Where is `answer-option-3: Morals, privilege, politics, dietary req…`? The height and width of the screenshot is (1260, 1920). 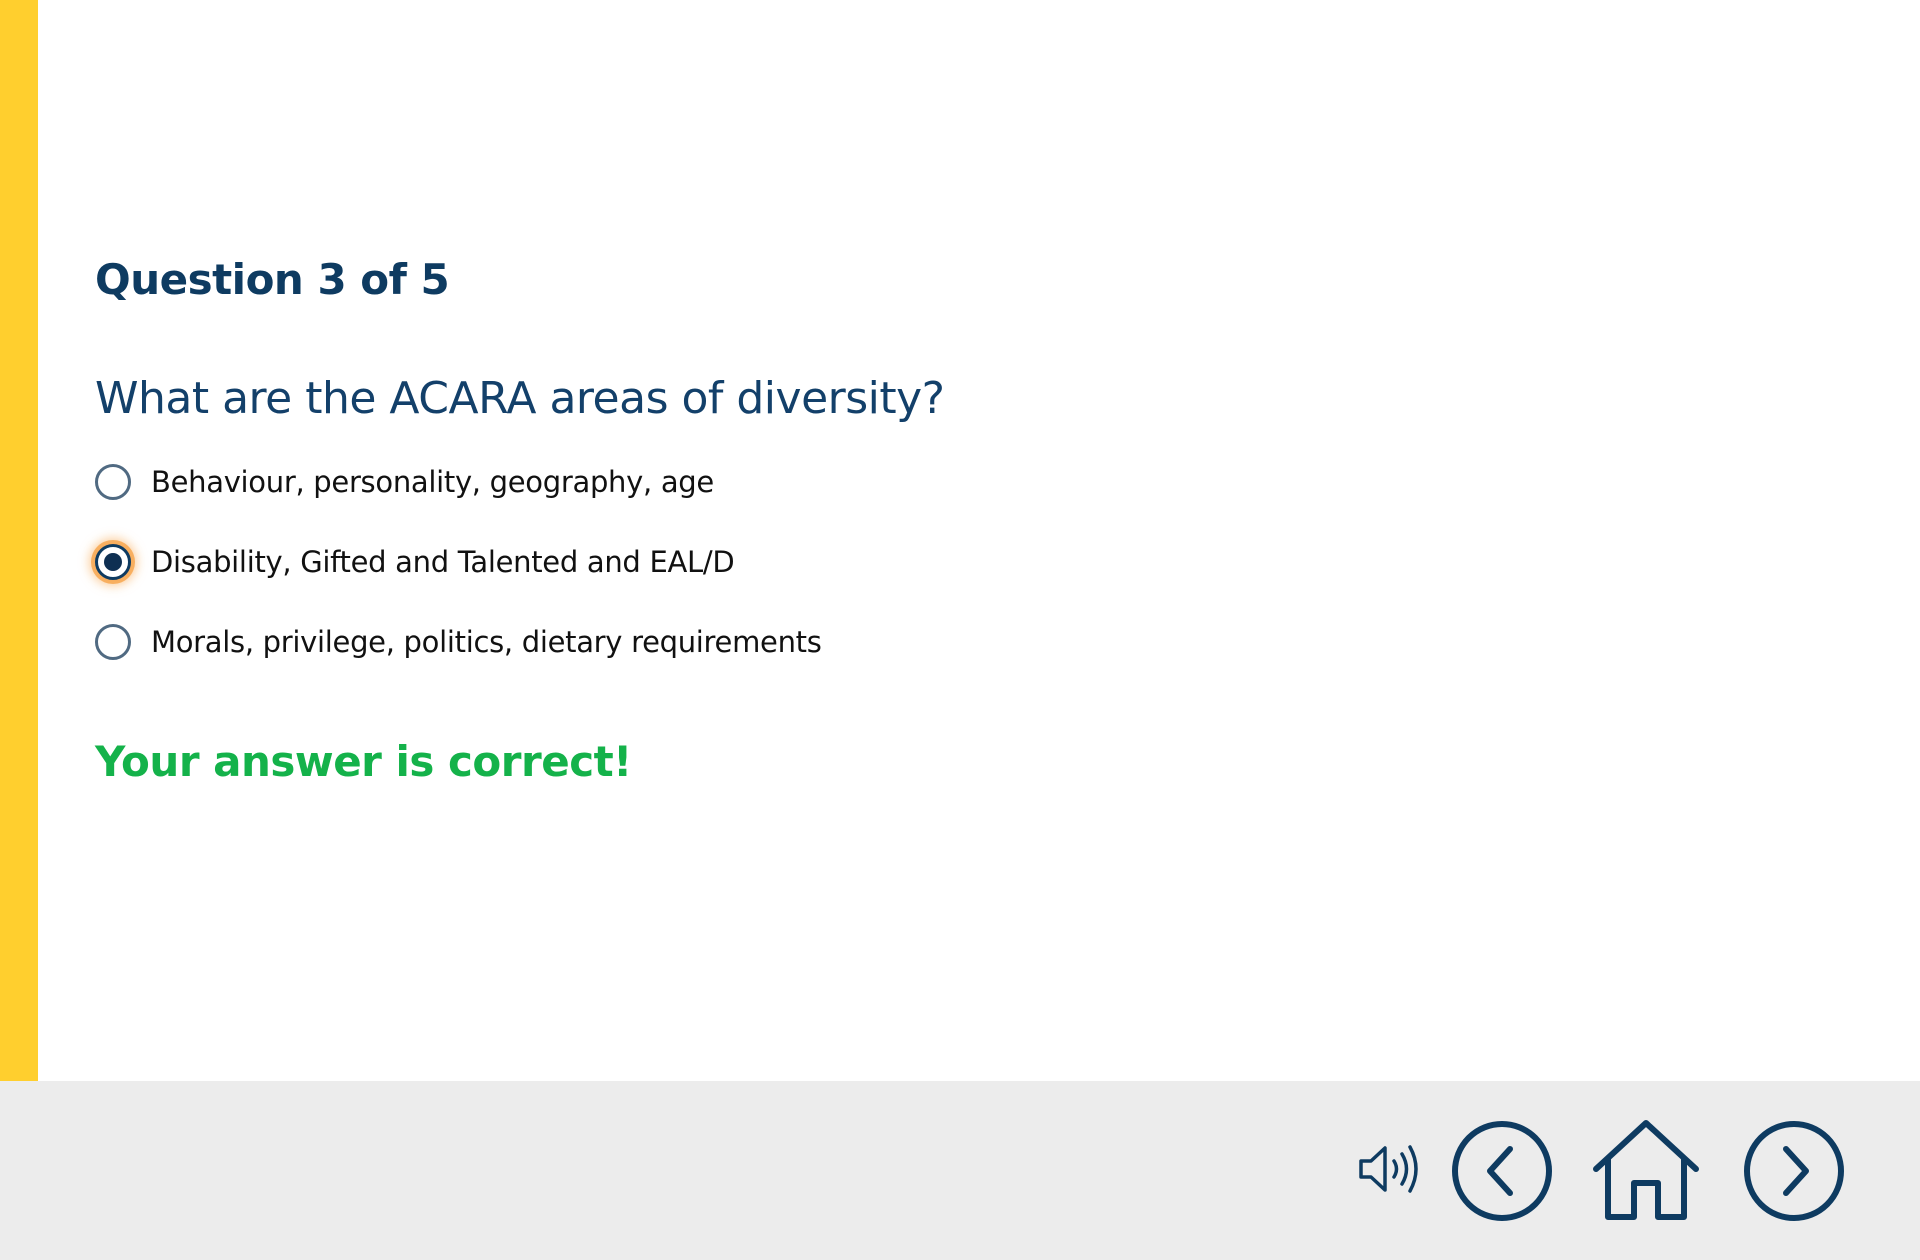 answer-option-3: Morals, privilege, politics, dietary req… is located at coordinates (458, 642).